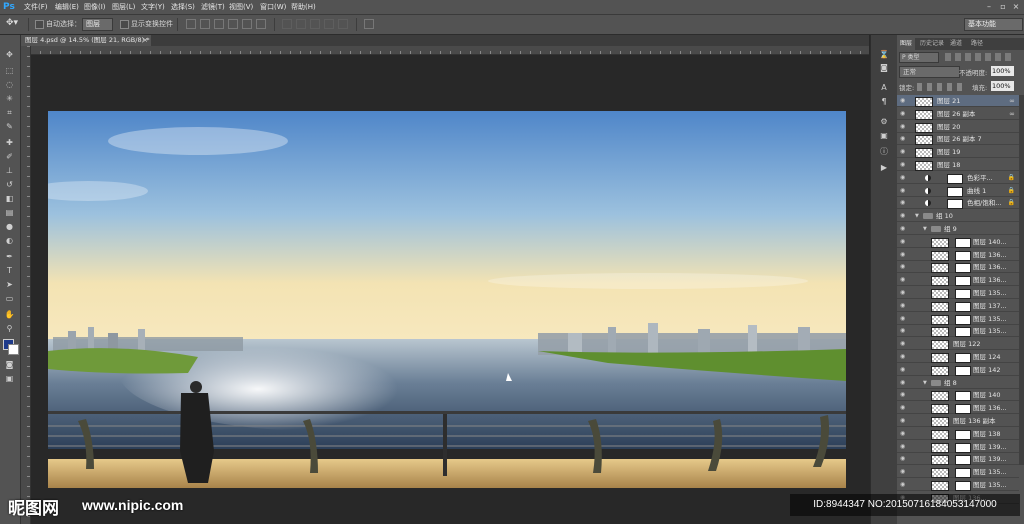 The height and width of the screenshot is (524, 1024). I want to click on menu-type: 文字(Y), so click(153, 7).